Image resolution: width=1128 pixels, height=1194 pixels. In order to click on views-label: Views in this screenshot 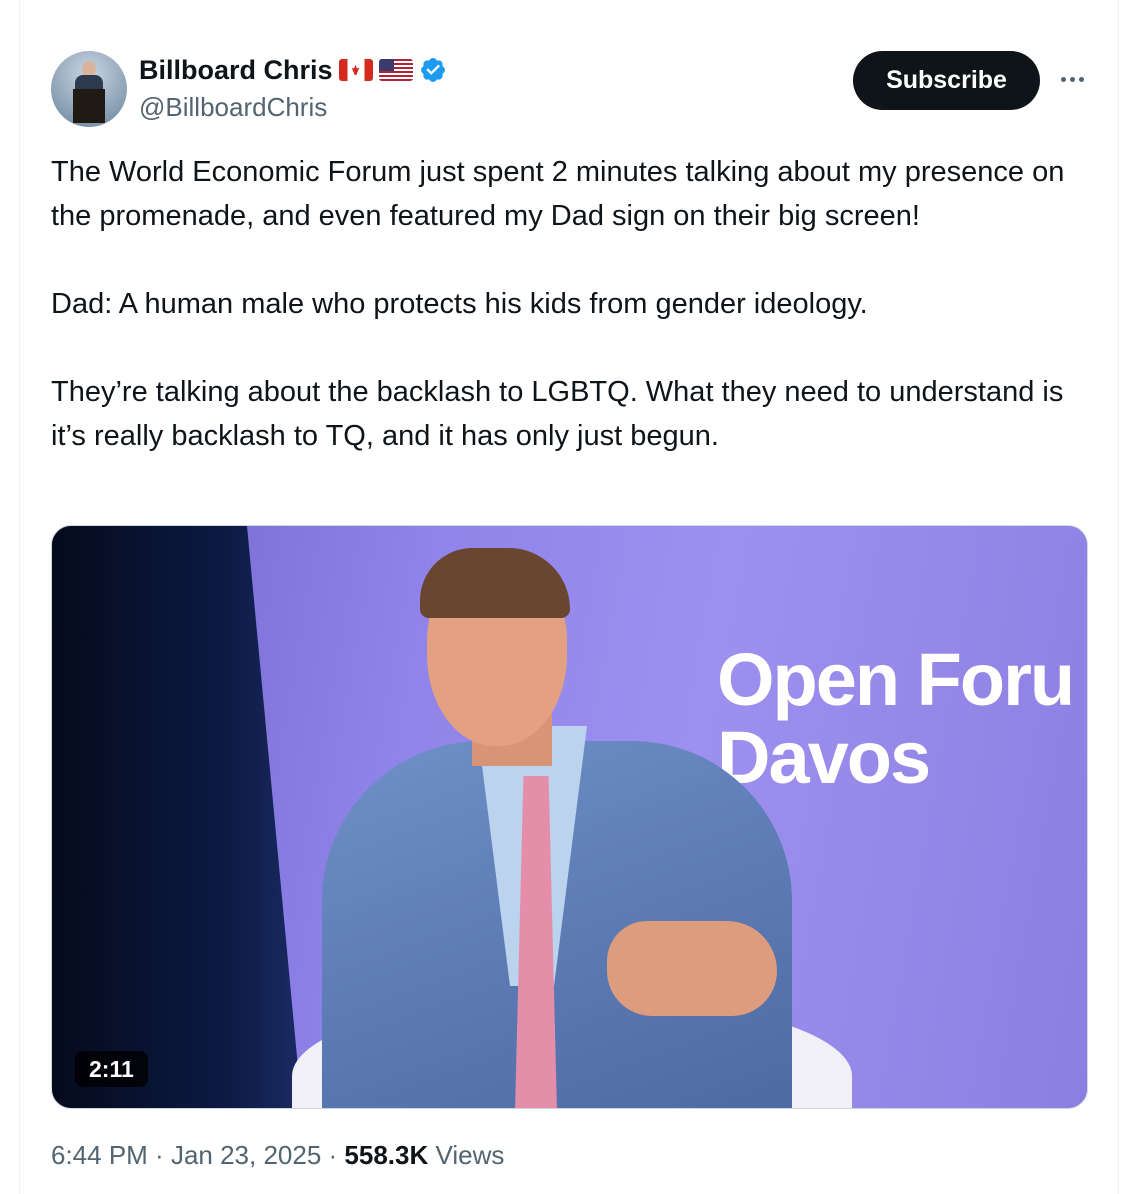, I will do `click(466, 1155)`.